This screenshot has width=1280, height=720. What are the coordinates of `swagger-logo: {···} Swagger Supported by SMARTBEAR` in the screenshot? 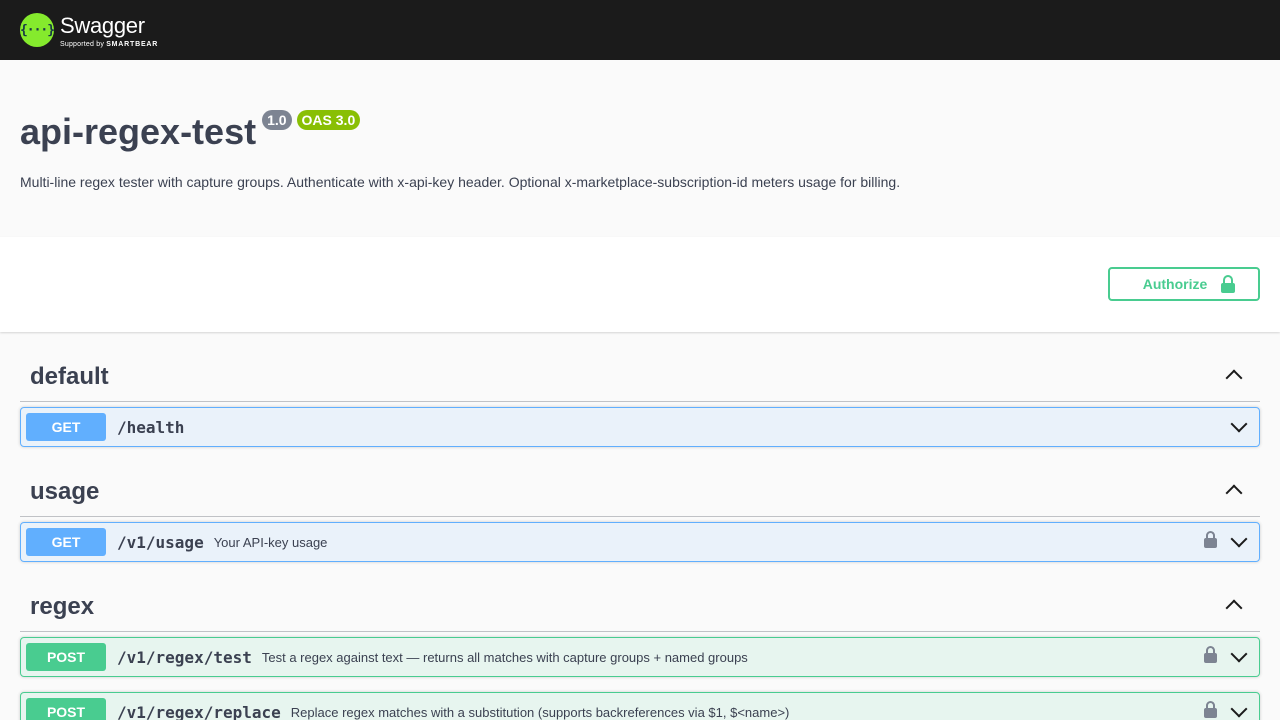 It's located at (89, 30).